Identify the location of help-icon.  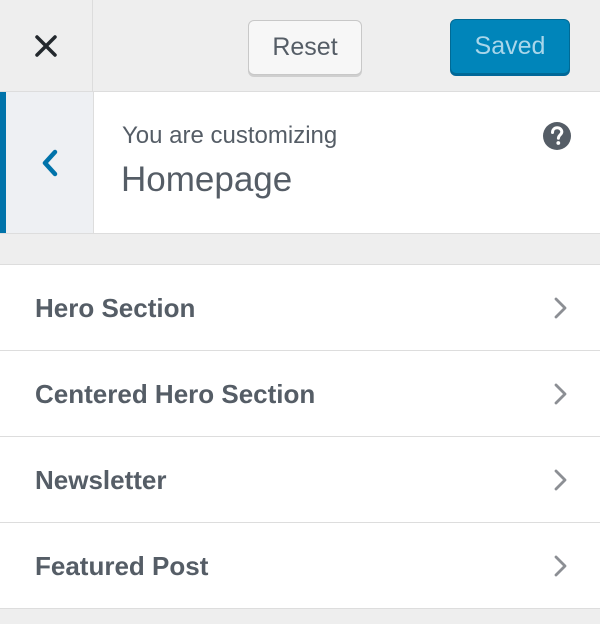
(557, 136).